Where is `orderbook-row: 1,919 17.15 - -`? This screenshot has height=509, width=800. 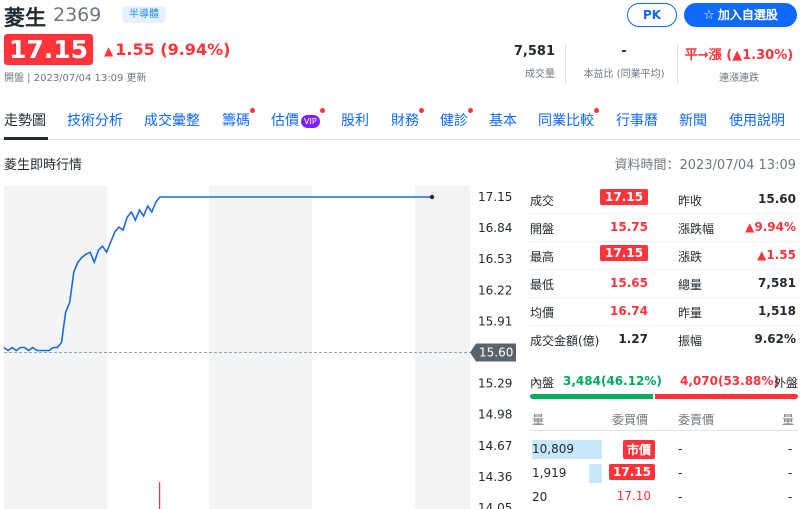
orderbook-row: 1,919 17.15 - - is located at coordinates (665, 474).